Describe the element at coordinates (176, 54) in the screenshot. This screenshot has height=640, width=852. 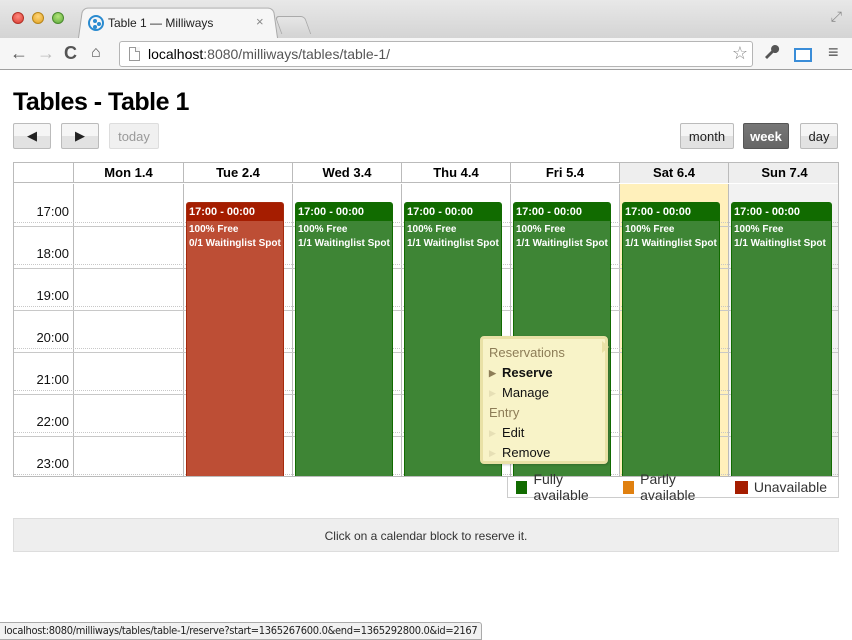
I see `url-host: localhost` at that location.